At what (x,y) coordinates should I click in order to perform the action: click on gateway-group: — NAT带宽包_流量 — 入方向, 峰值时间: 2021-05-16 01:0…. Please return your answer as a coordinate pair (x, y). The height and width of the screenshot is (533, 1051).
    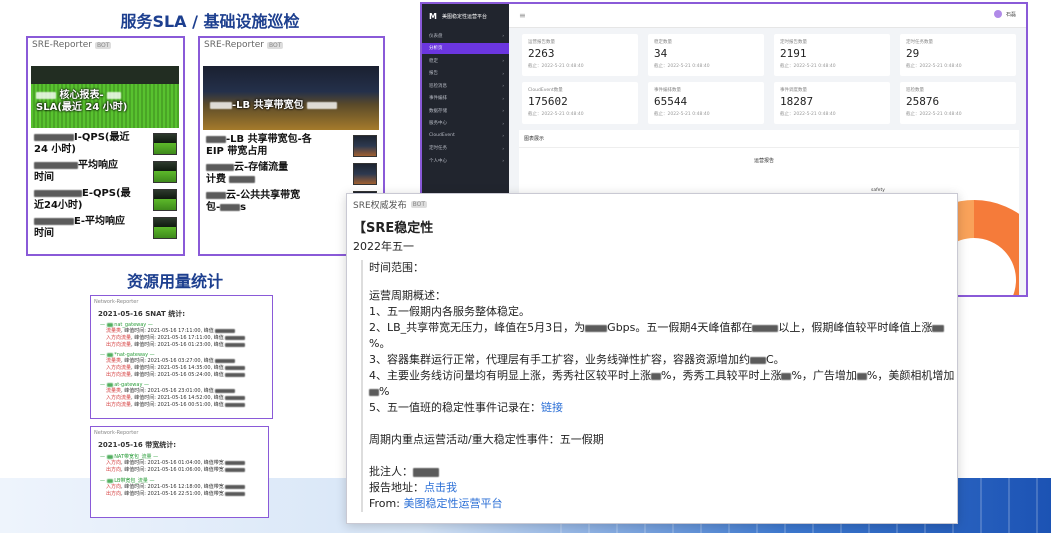
    Looking at the image, I should click on (182, 463).